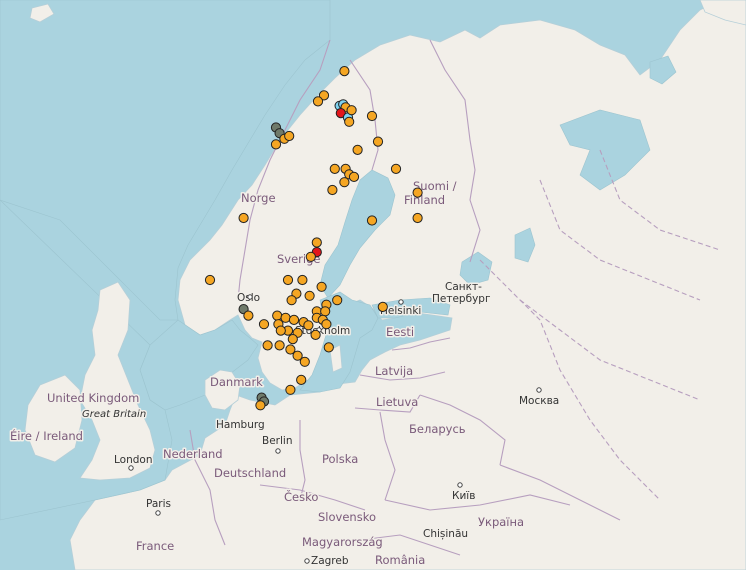  I want to click on label-berlin: Berlin, so click(277, 441).